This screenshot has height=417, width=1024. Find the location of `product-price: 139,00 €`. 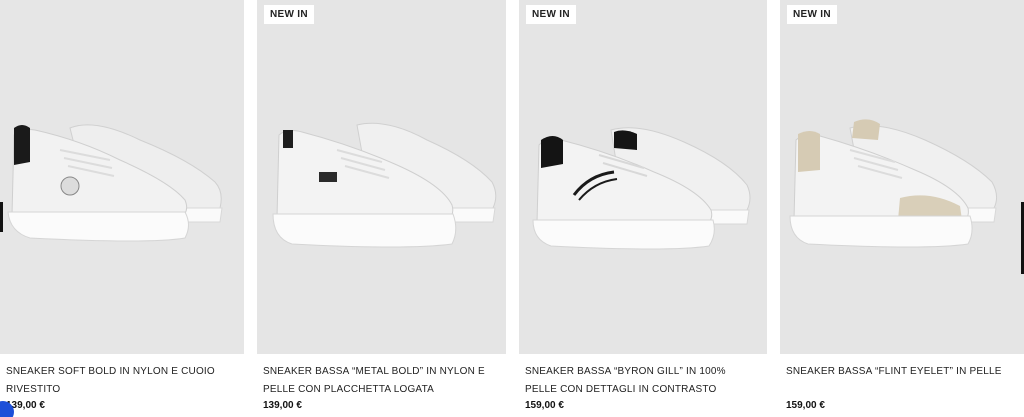

product-price: 139,00 € is located at coordinates (282, 405).